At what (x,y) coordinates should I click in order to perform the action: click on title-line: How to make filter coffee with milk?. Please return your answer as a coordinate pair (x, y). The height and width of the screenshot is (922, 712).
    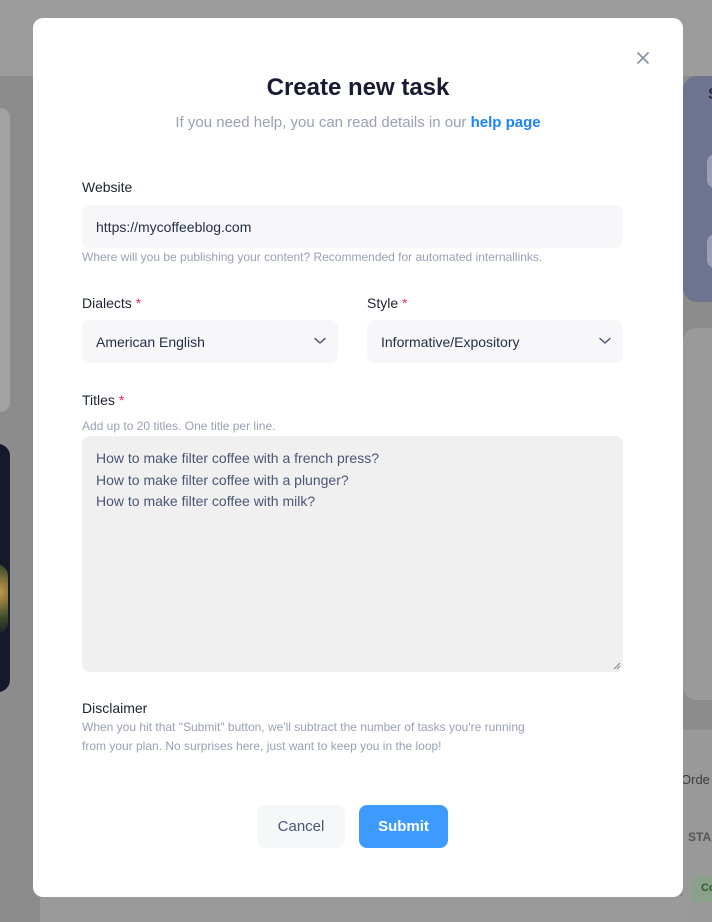
    Looking at the image, I should click on (206, 501).